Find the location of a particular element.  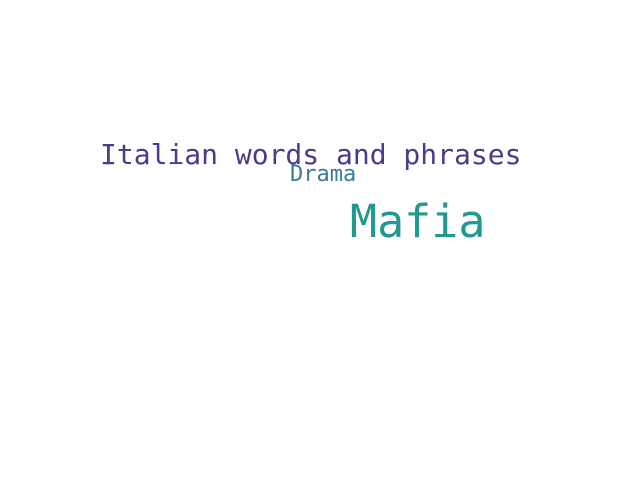

word-drama: Drama is located at coordinates (323, 174).